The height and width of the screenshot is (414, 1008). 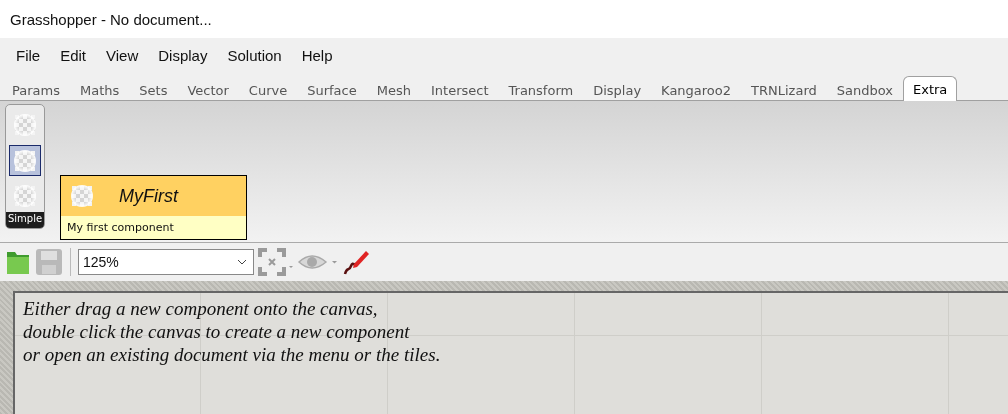 I want to click on ribbon-tab: Mesh, so click(x=393, y=89).